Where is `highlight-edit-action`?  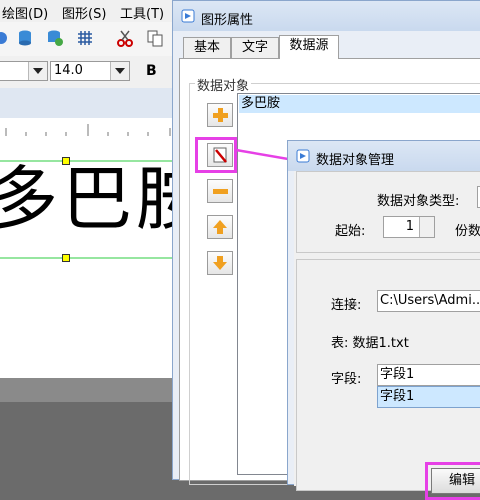 highlight-edit-action is located at coordinates (452, 481).